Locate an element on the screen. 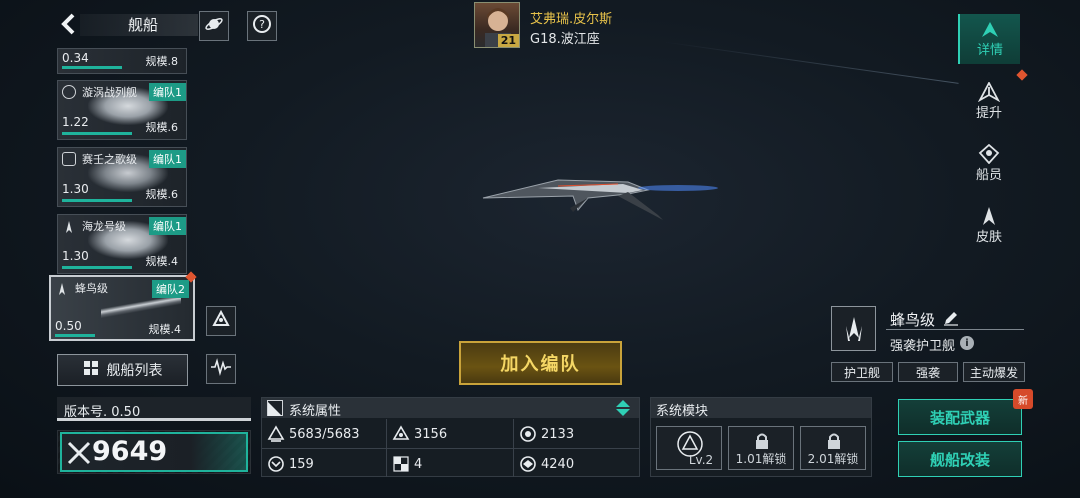 This screenshot has width=1080, height=498. attributes-toggle-button is located at coordinates (623, 408).